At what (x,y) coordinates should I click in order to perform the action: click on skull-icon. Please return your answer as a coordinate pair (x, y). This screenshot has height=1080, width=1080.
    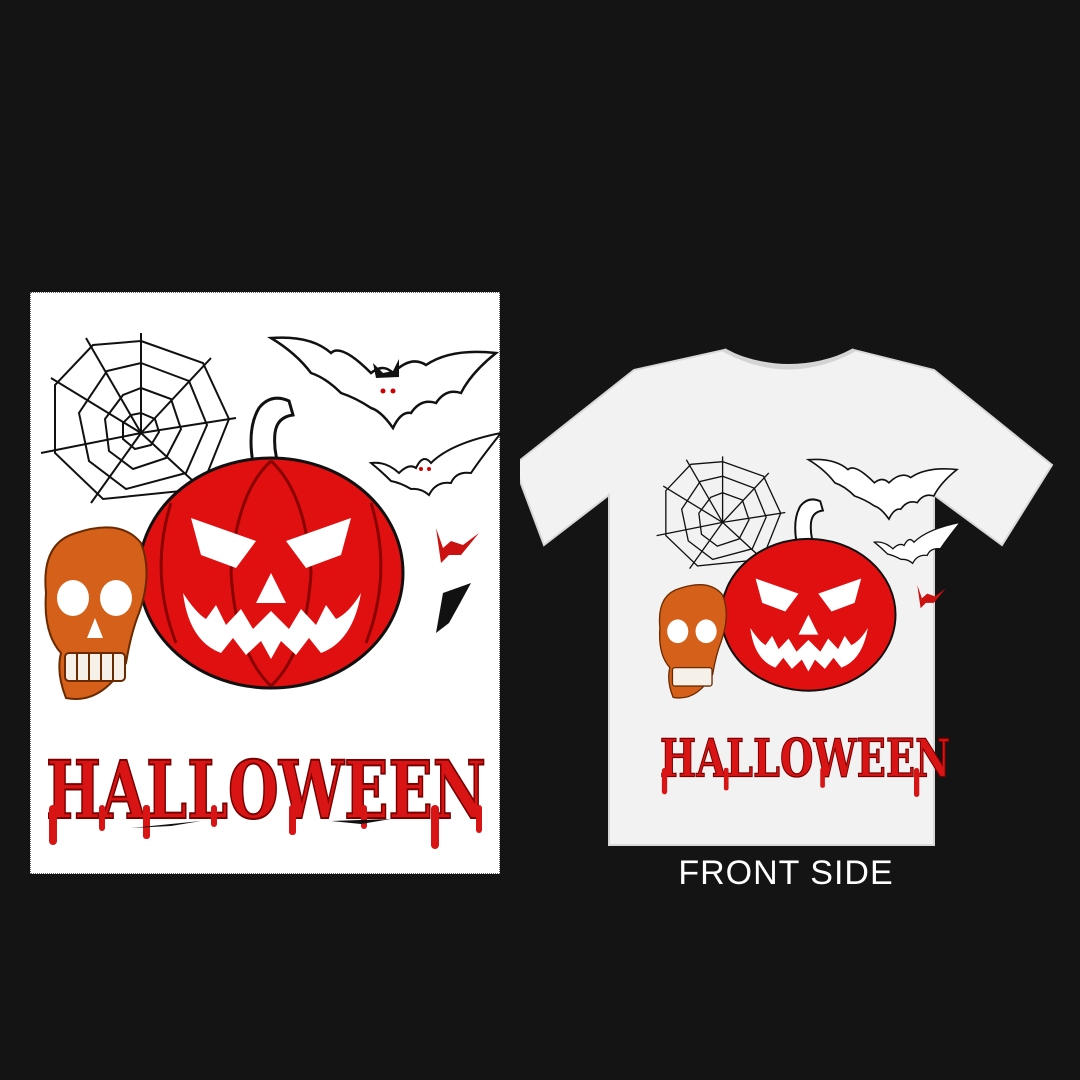
    Looking at the image, I should click on (96, 613).